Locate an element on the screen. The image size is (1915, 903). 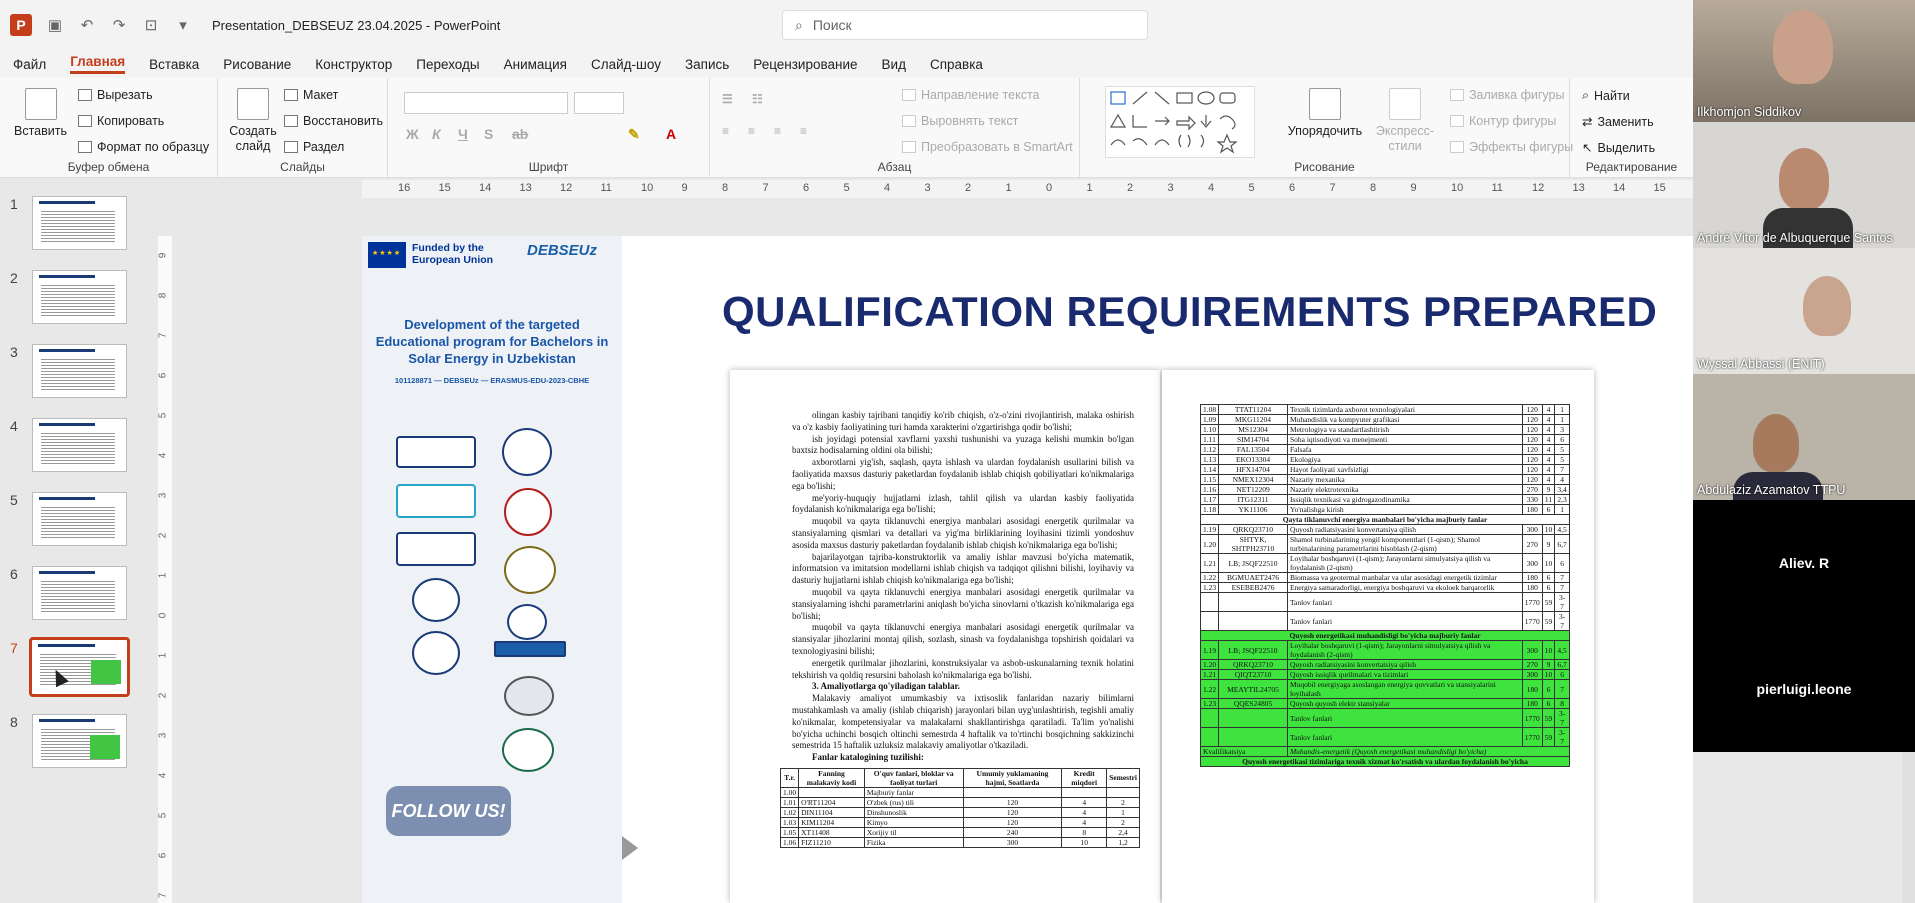
quick-styles-button: Экспресс-стили is located at coordinates (1405, 121).